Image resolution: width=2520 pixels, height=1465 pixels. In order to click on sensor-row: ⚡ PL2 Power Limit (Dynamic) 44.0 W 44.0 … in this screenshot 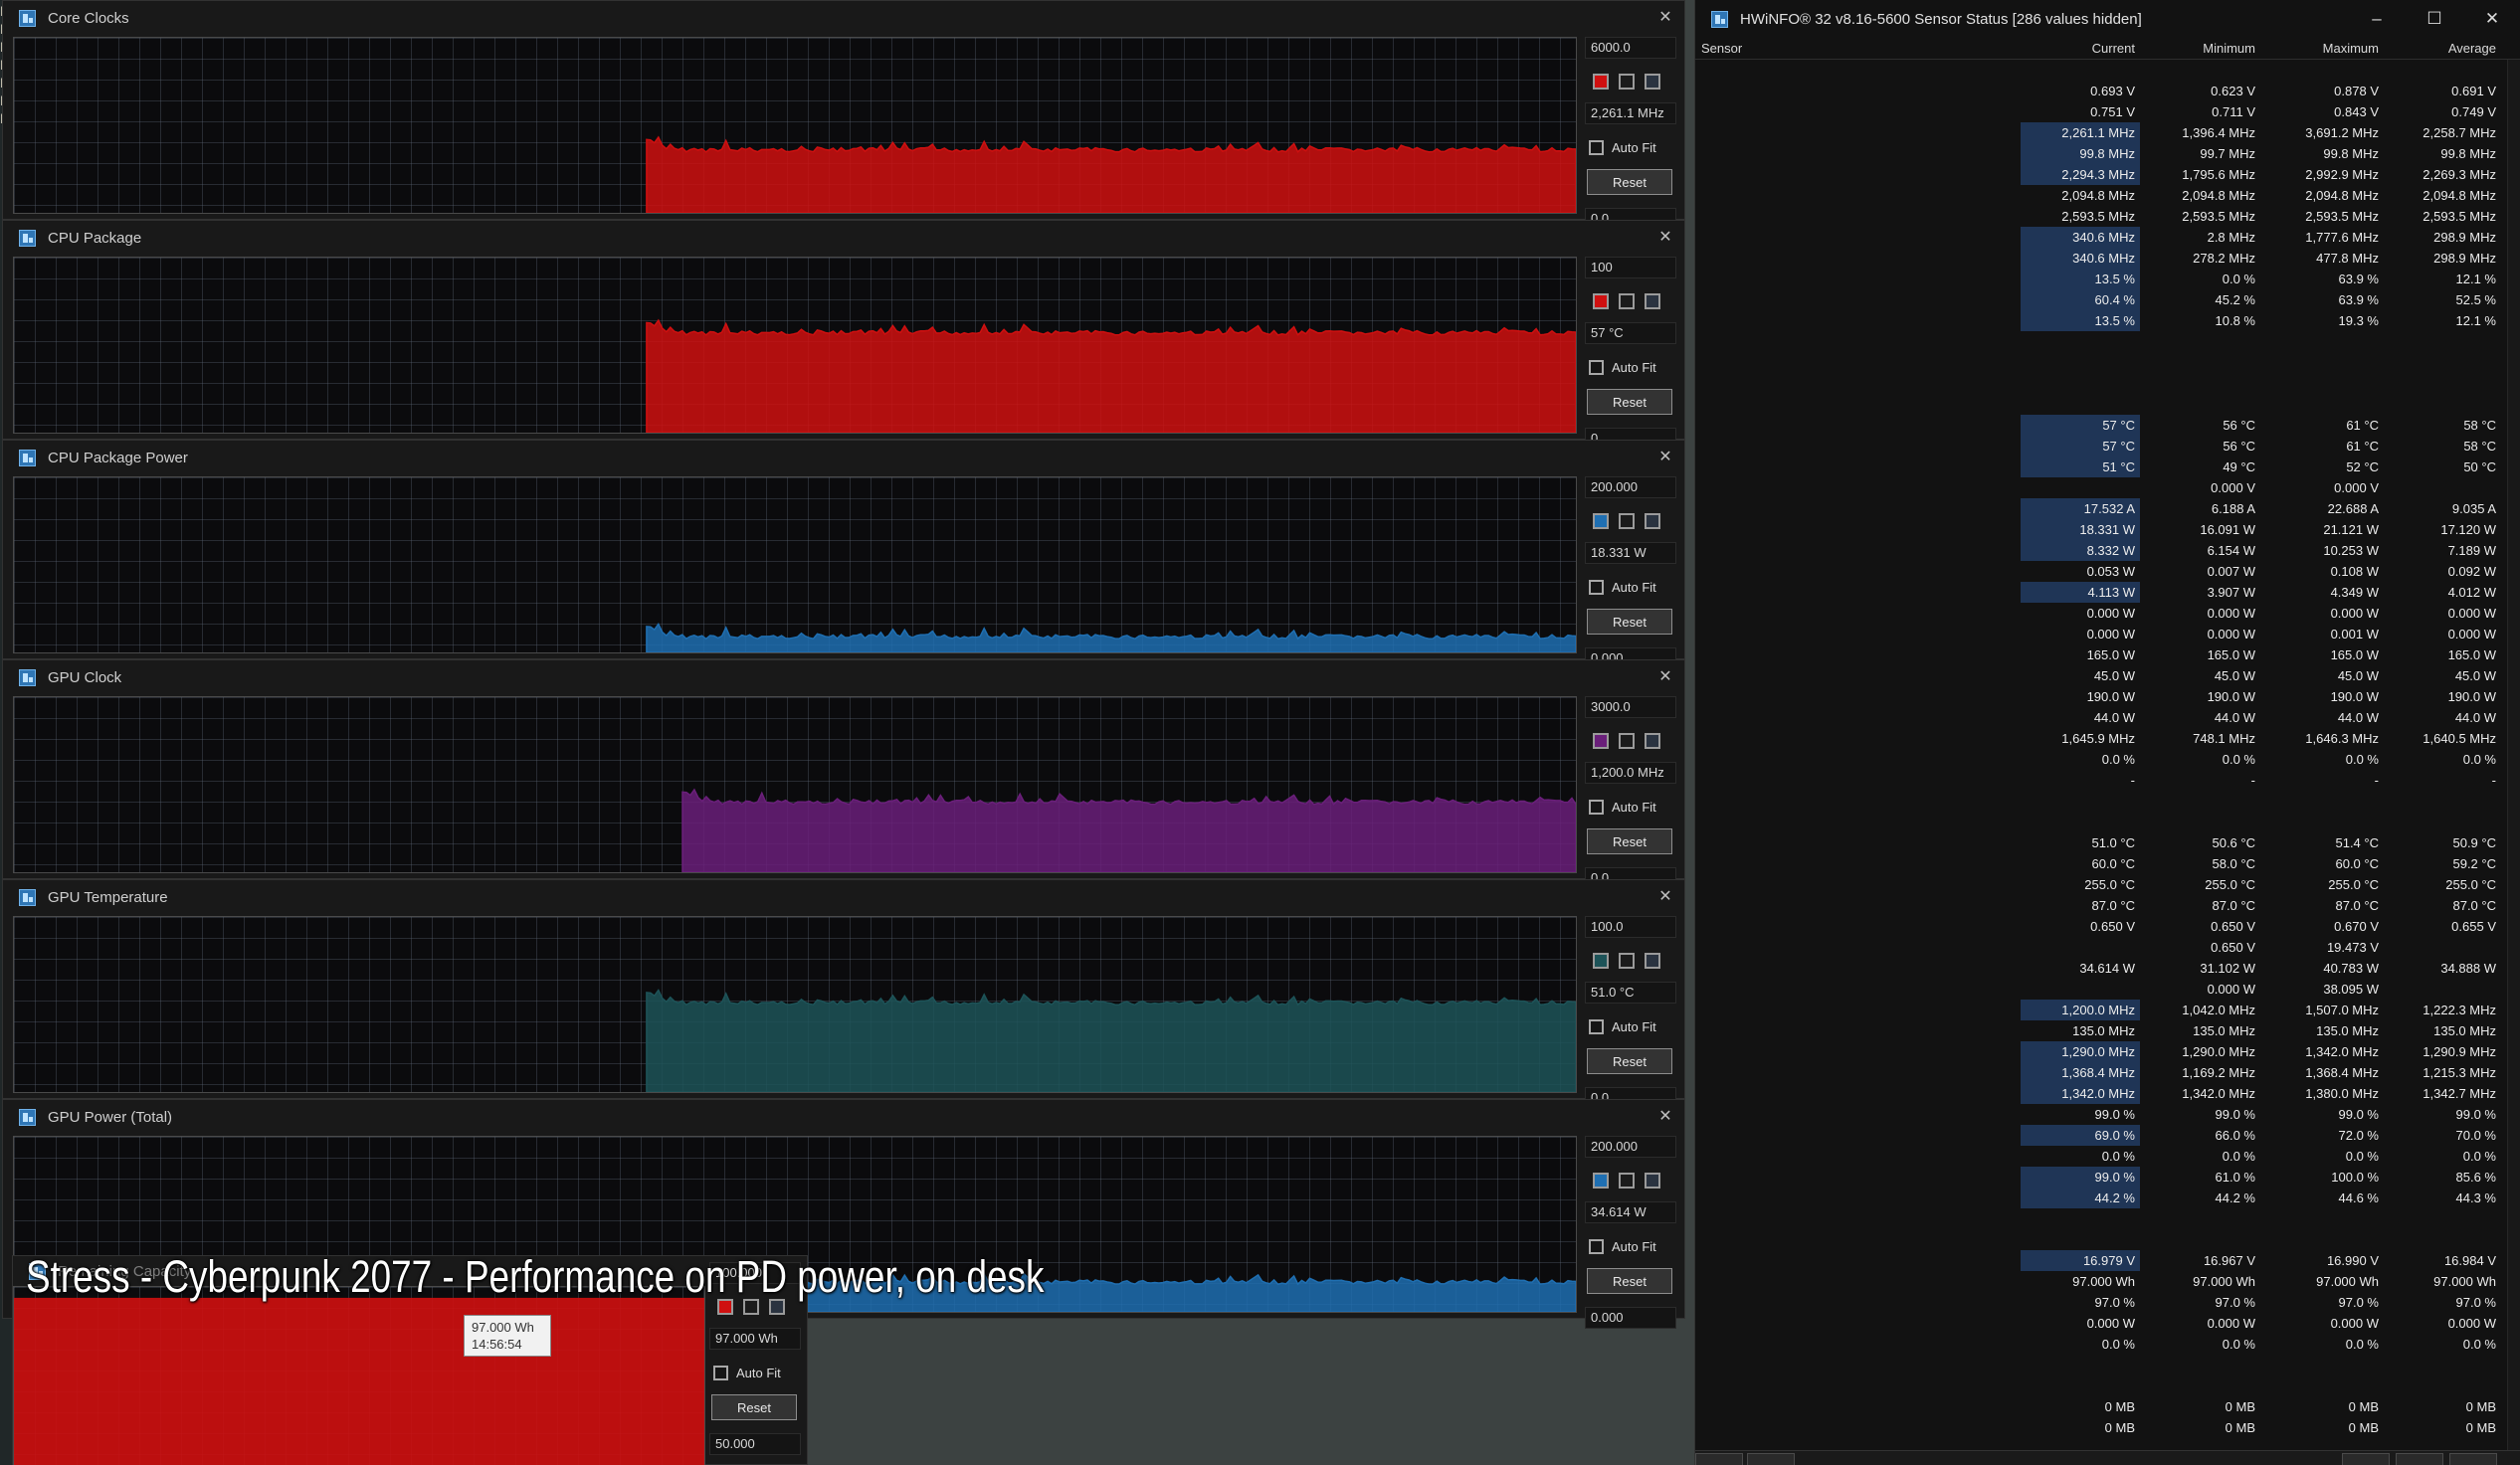, I will do `click(2107, 717)`.